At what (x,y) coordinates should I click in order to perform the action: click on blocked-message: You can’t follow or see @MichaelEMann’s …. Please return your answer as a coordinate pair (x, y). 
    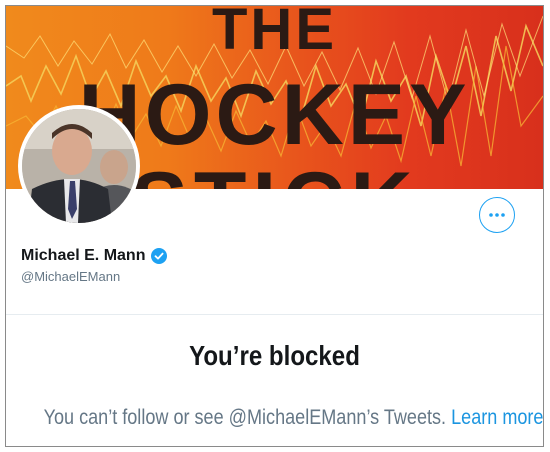
    Looking at the image, I should click on (245, 417).